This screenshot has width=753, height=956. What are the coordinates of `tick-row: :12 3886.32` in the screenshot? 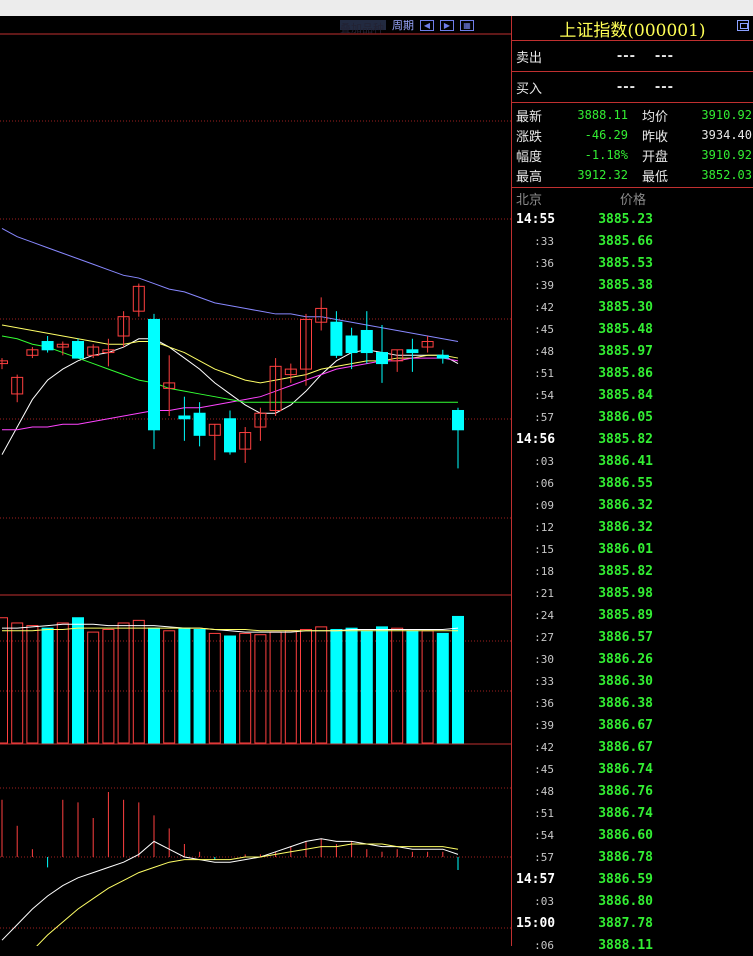 It's located at (632, 527).